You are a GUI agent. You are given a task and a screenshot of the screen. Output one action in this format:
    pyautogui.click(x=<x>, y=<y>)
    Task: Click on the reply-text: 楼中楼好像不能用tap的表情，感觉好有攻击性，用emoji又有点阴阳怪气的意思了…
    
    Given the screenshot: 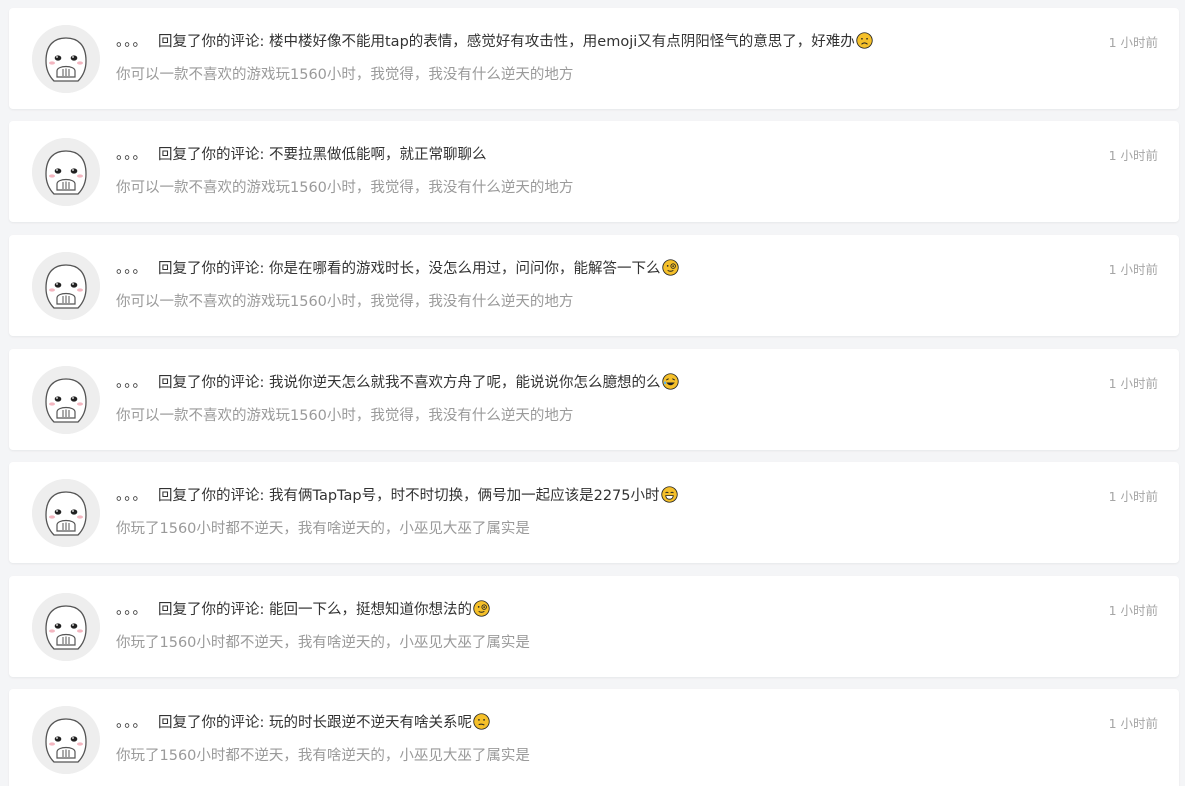 What is the action you would take?
    pyautogui.click(x=562, y=42)
    